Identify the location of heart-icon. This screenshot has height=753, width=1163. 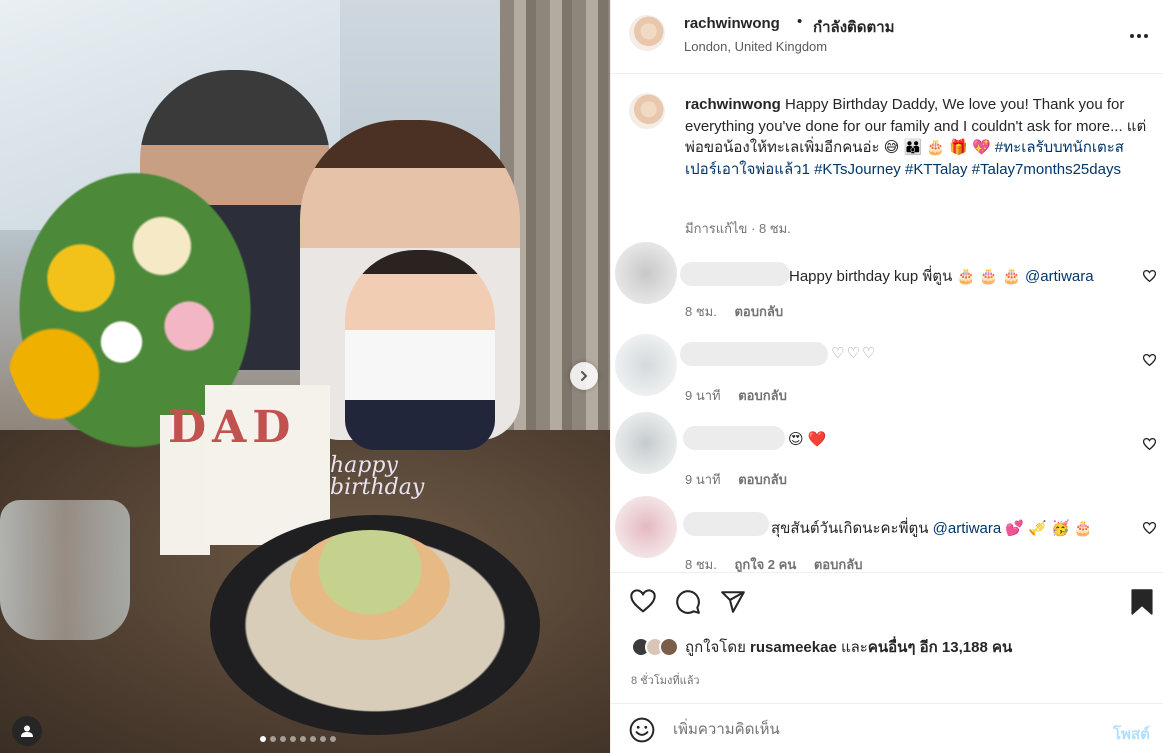
(643, 601).